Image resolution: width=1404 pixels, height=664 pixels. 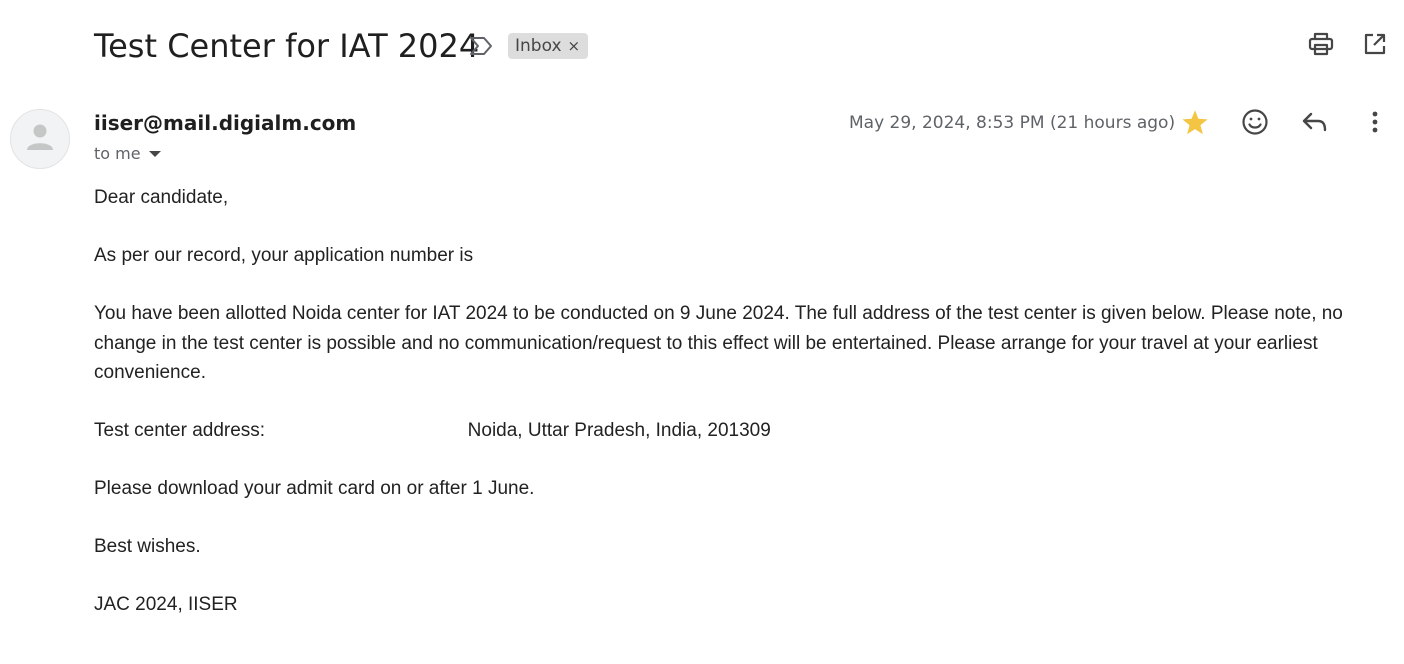 I want to click on emoji-reaction-icon, so click(x=1255, y=124).